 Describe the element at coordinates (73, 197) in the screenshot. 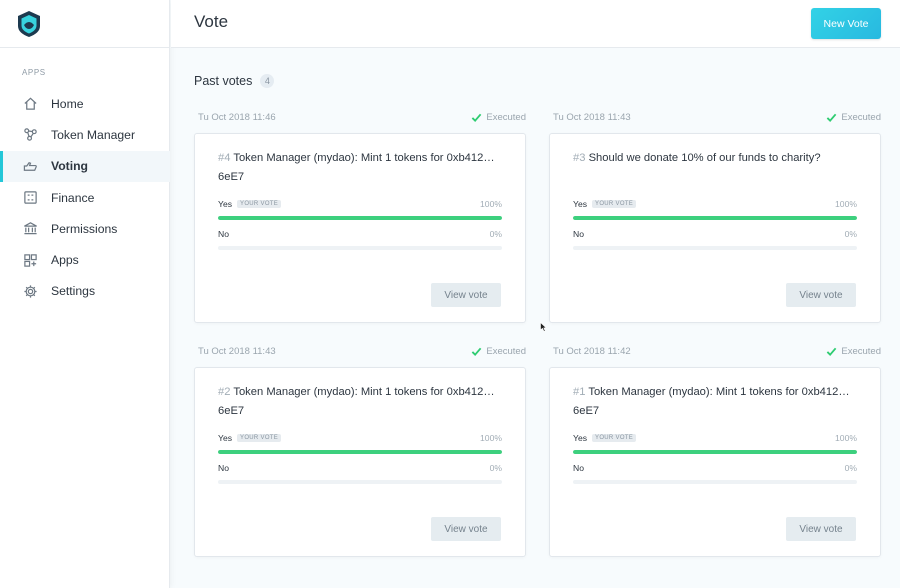

I see `sidebar-item-label: Finance` at that location.